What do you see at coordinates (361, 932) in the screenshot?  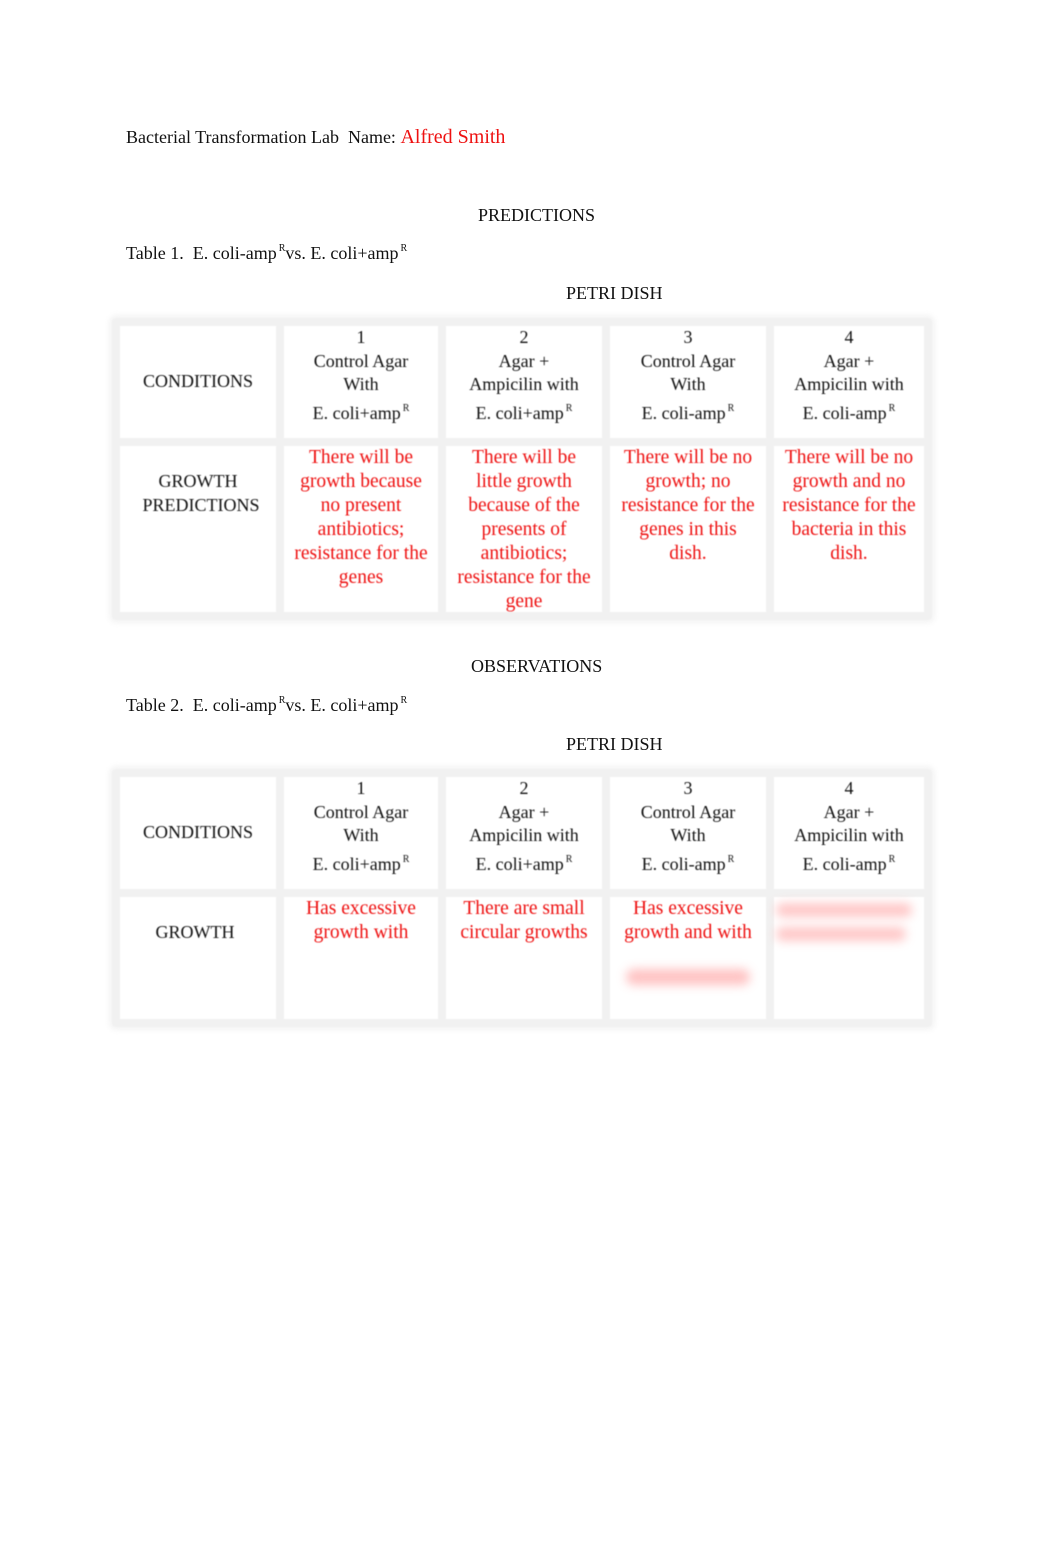 I see `answer-line: growth with` at bounding box center [361, 932].